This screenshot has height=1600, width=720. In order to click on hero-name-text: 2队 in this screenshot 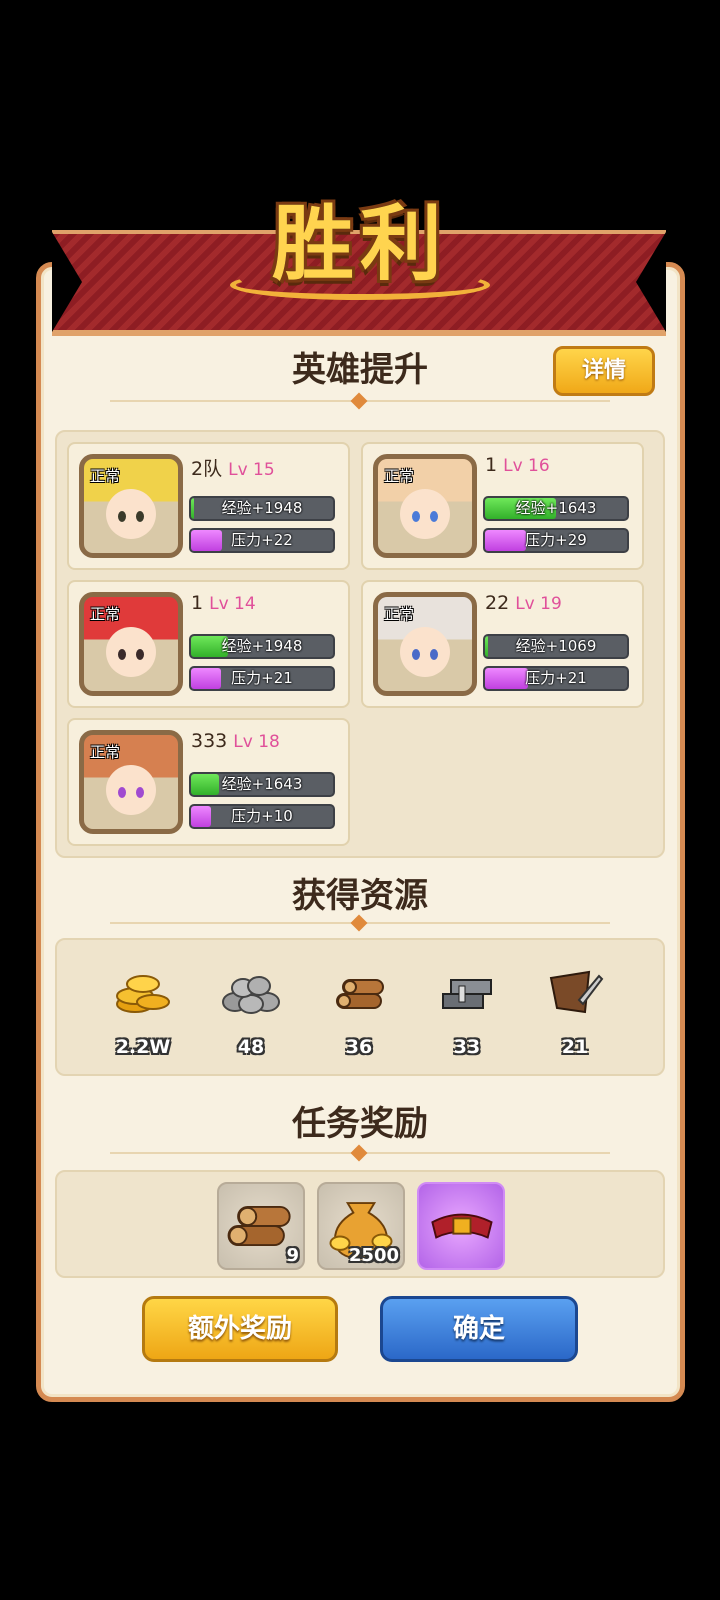, I will do `click(207, 469)`.